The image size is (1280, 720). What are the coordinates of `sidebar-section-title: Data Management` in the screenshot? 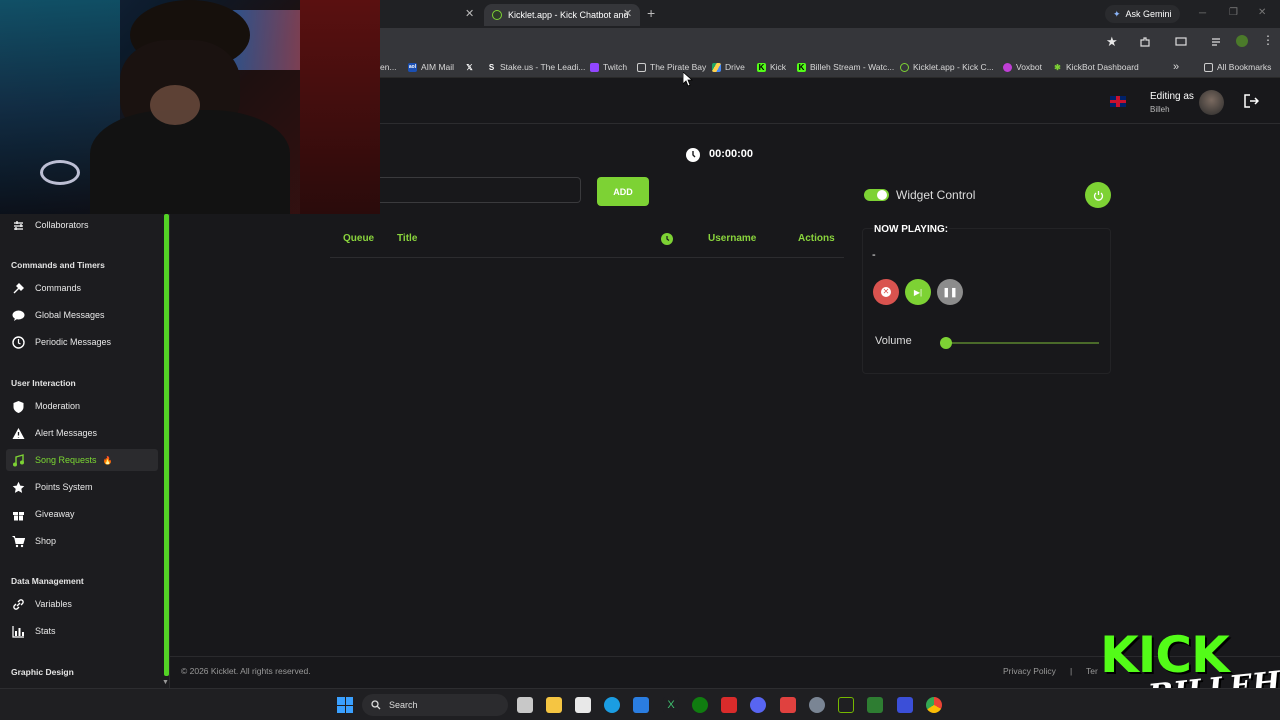 It's located at (47, 581).